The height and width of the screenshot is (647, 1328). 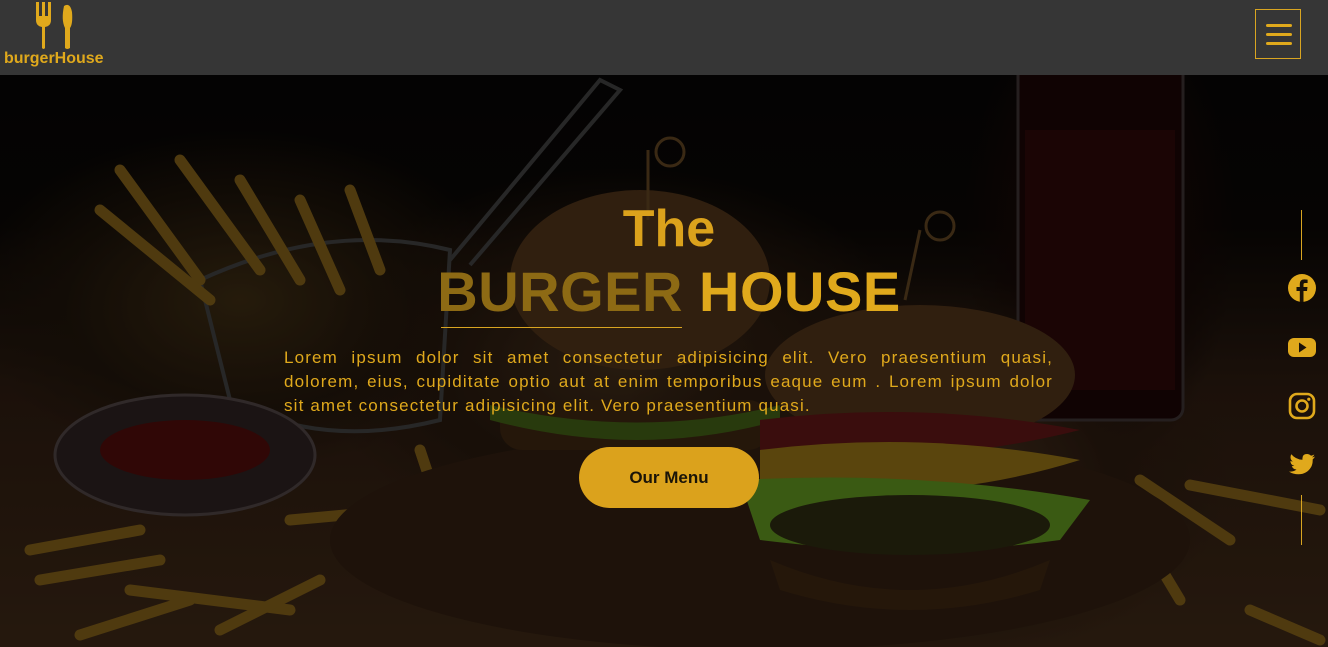 What do you see at coordinates (560, 291) in the screenshot?
I see `hero-title-burger: BURGER` at bounding box center [560, 291].